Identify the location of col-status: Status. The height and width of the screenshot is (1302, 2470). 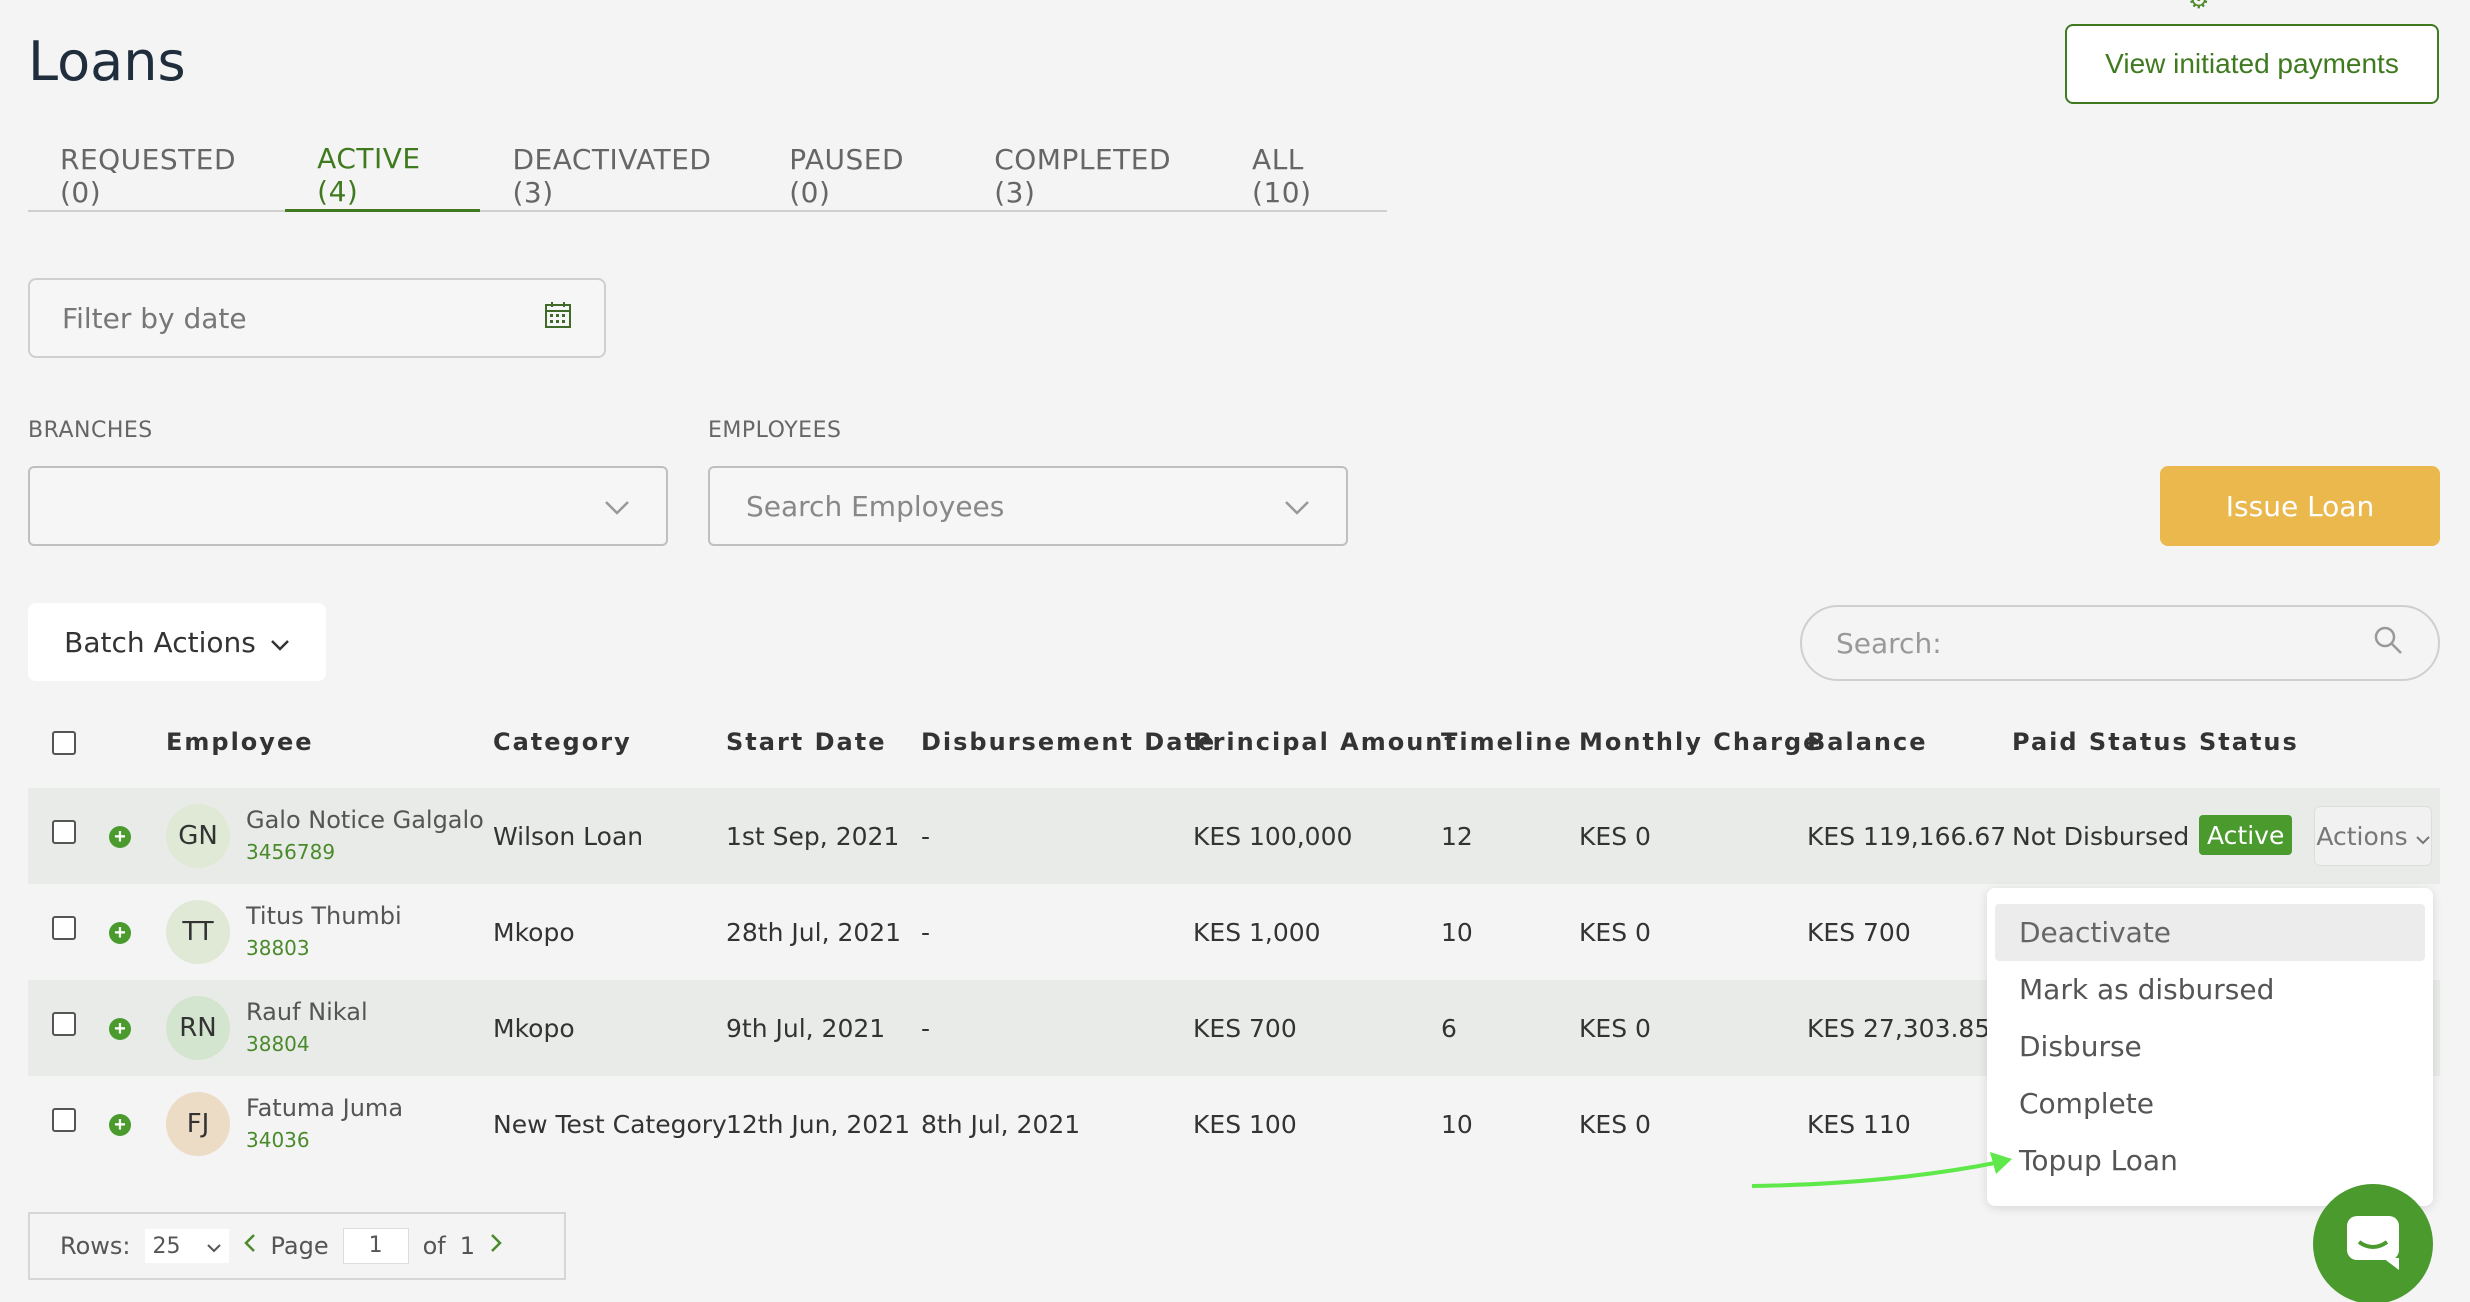
(2249, 742).